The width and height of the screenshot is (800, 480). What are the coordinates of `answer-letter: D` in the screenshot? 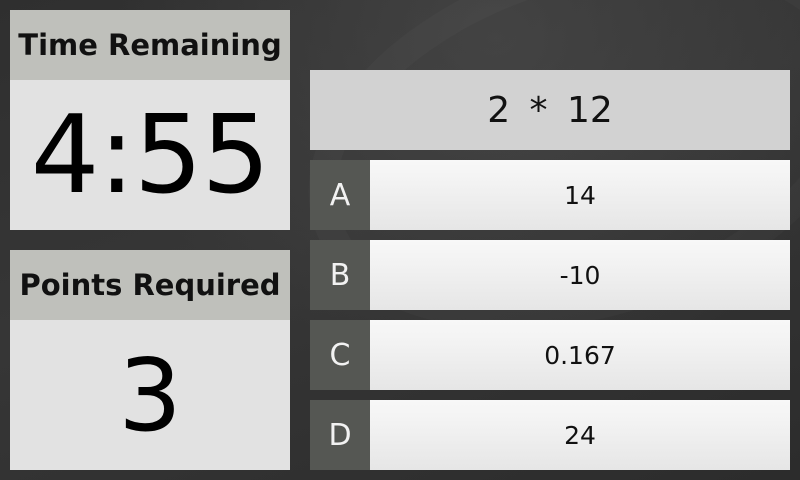 It's located at (340, 435).